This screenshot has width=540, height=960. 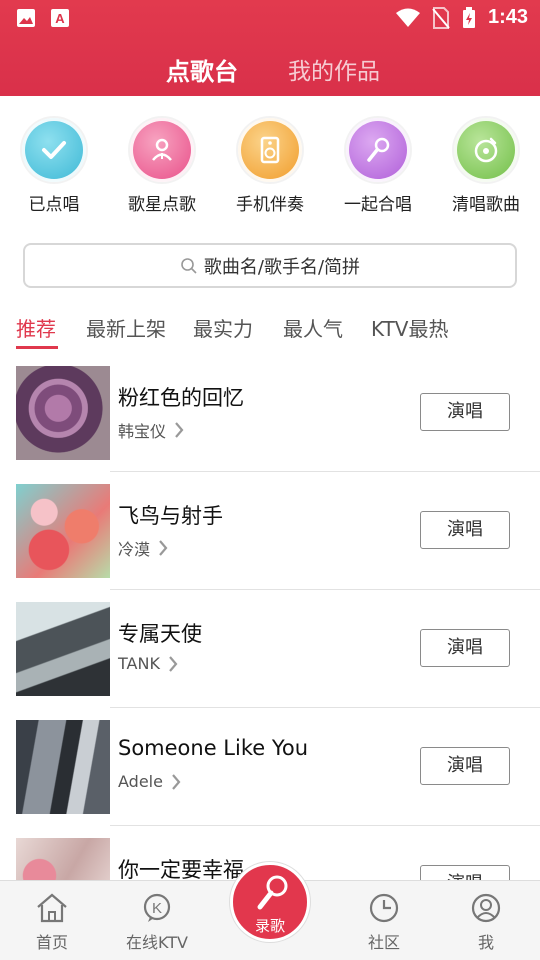 I want to click on search-icon, so click(x=189, y=265).